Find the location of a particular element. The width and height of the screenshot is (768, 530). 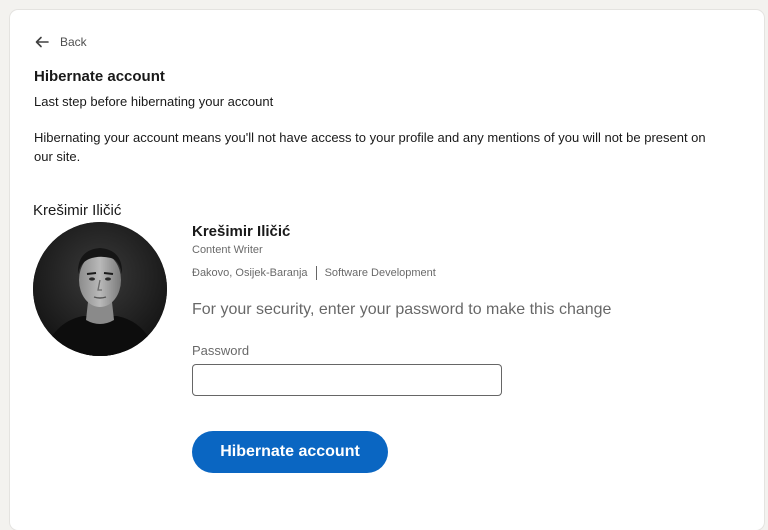

profile-industry: Software Development is located at coordinates (380, 273).